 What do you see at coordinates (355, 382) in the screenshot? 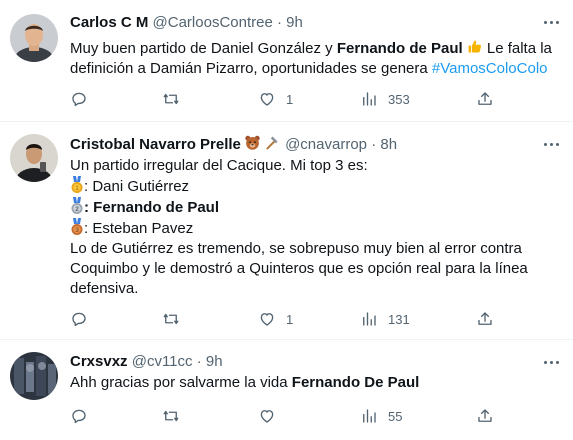
I see `highlighted-name: Fernando De Paul` at bounding box center [355, 382].